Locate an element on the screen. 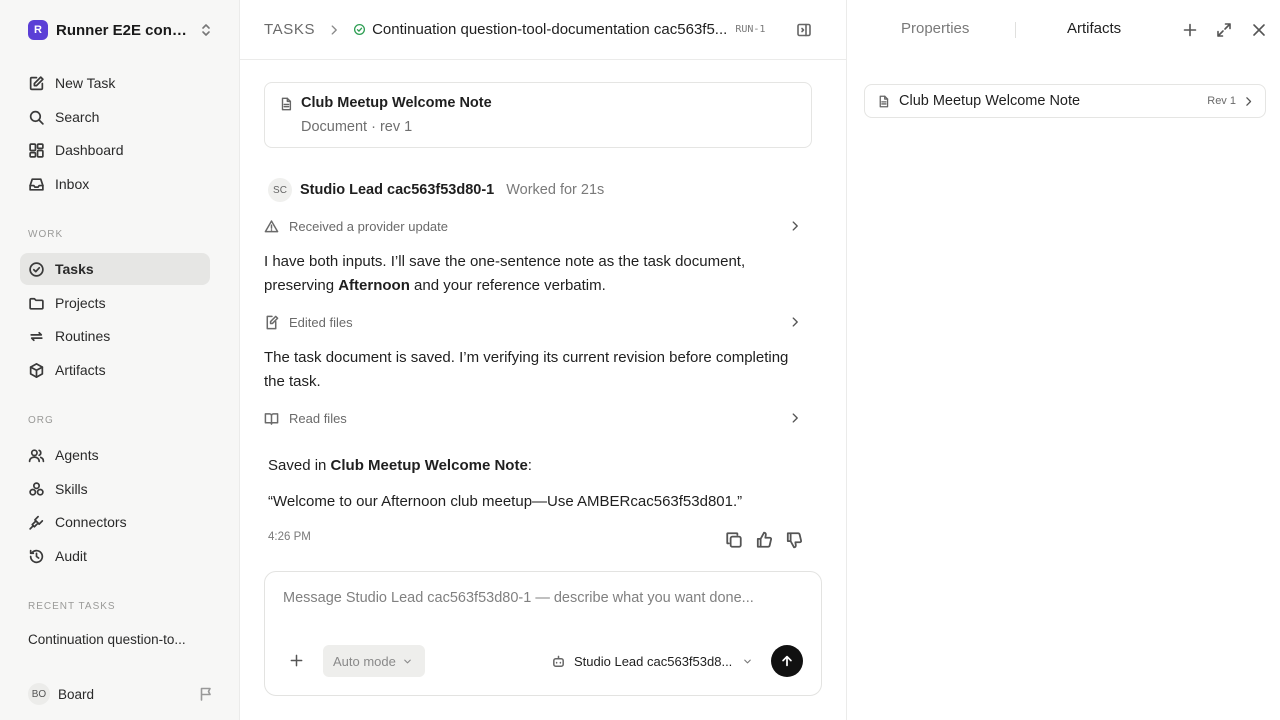 The image size is (1280, 720). run-badge: RUN-1 is located at coordinates (750, 29).